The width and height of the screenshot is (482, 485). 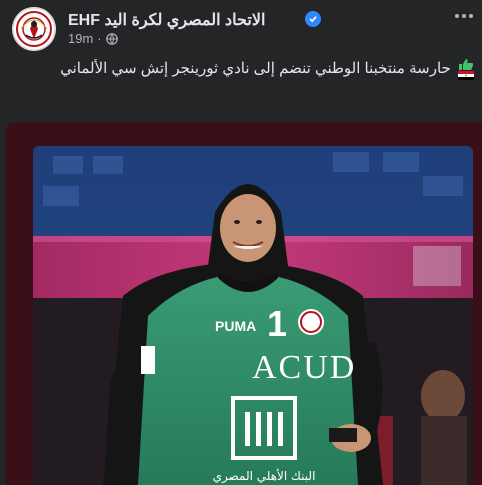 I want to click on jersey-sponsor: ACUD, so click(x=304, y=367).